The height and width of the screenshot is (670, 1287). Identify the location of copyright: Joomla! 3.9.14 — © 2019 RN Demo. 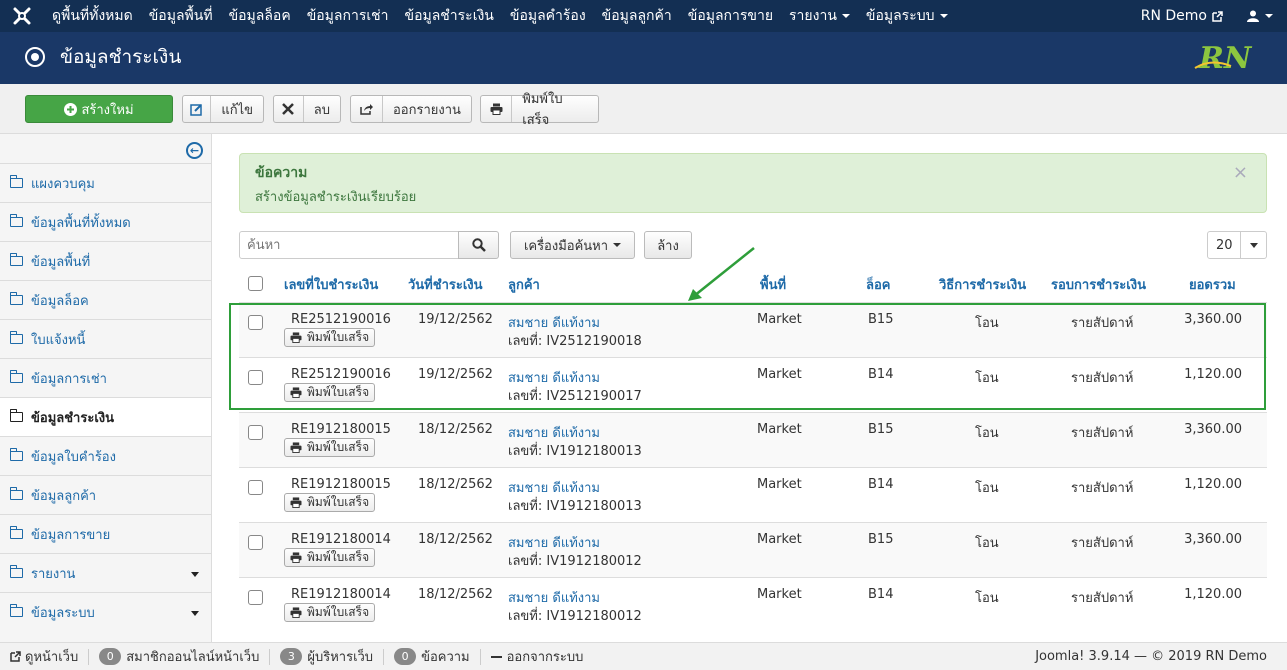
(1151, 656).